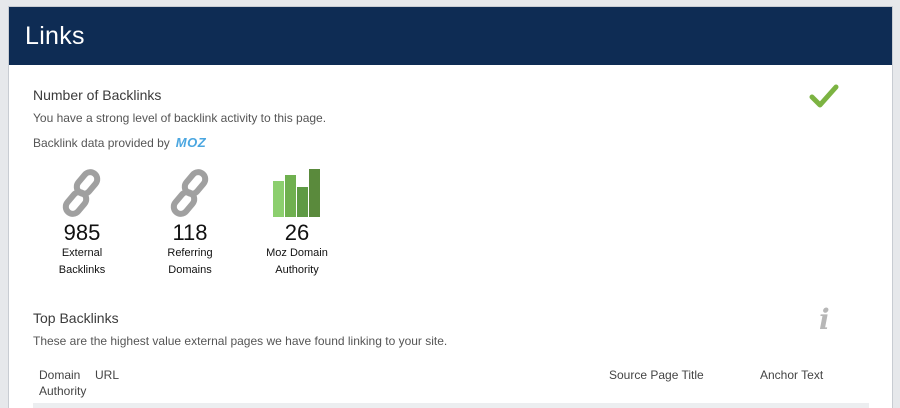 Image resolution: width=900 pixels, height=408 pixels. Describe the element at coordinates (107, 375) in the screenshot. I see `column-url: URL` at that location.